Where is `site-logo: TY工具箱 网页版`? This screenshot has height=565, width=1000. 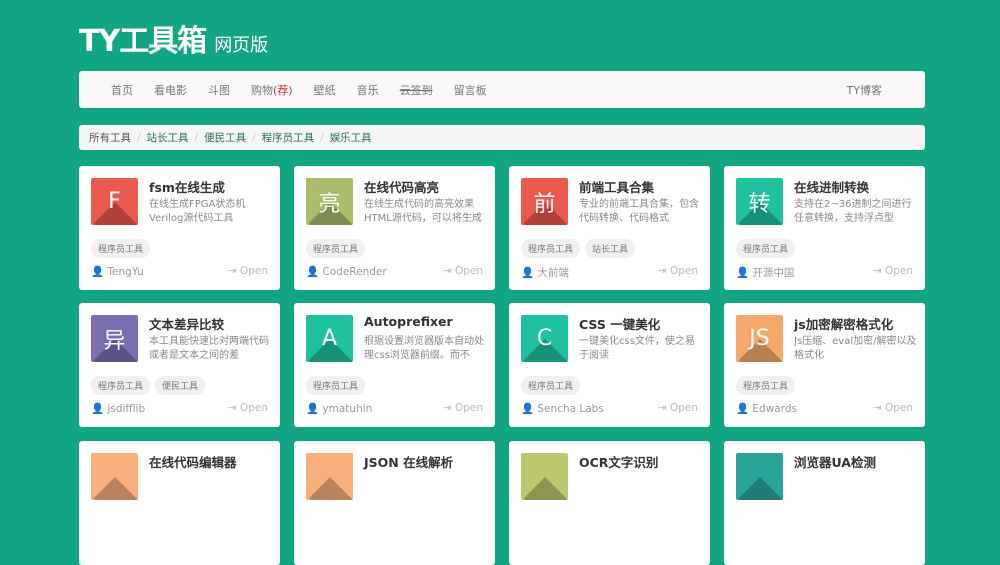
site-logo: TY工具箱 网页版 is located at coordinates (173, 38).